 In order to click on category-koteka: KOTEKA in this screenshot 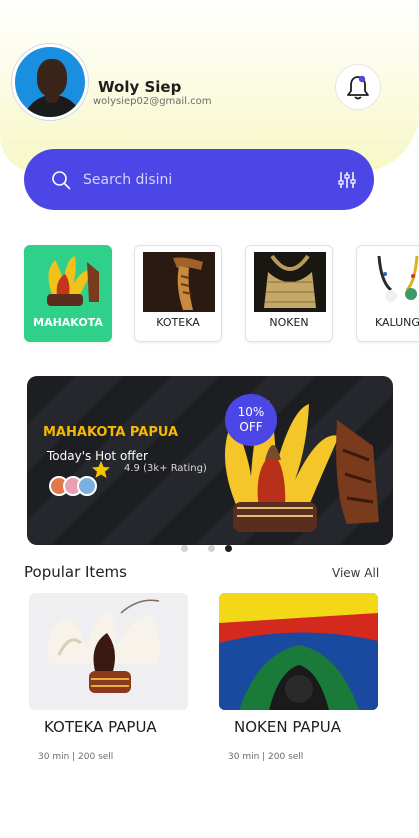, I will do `click(178, 293)`.